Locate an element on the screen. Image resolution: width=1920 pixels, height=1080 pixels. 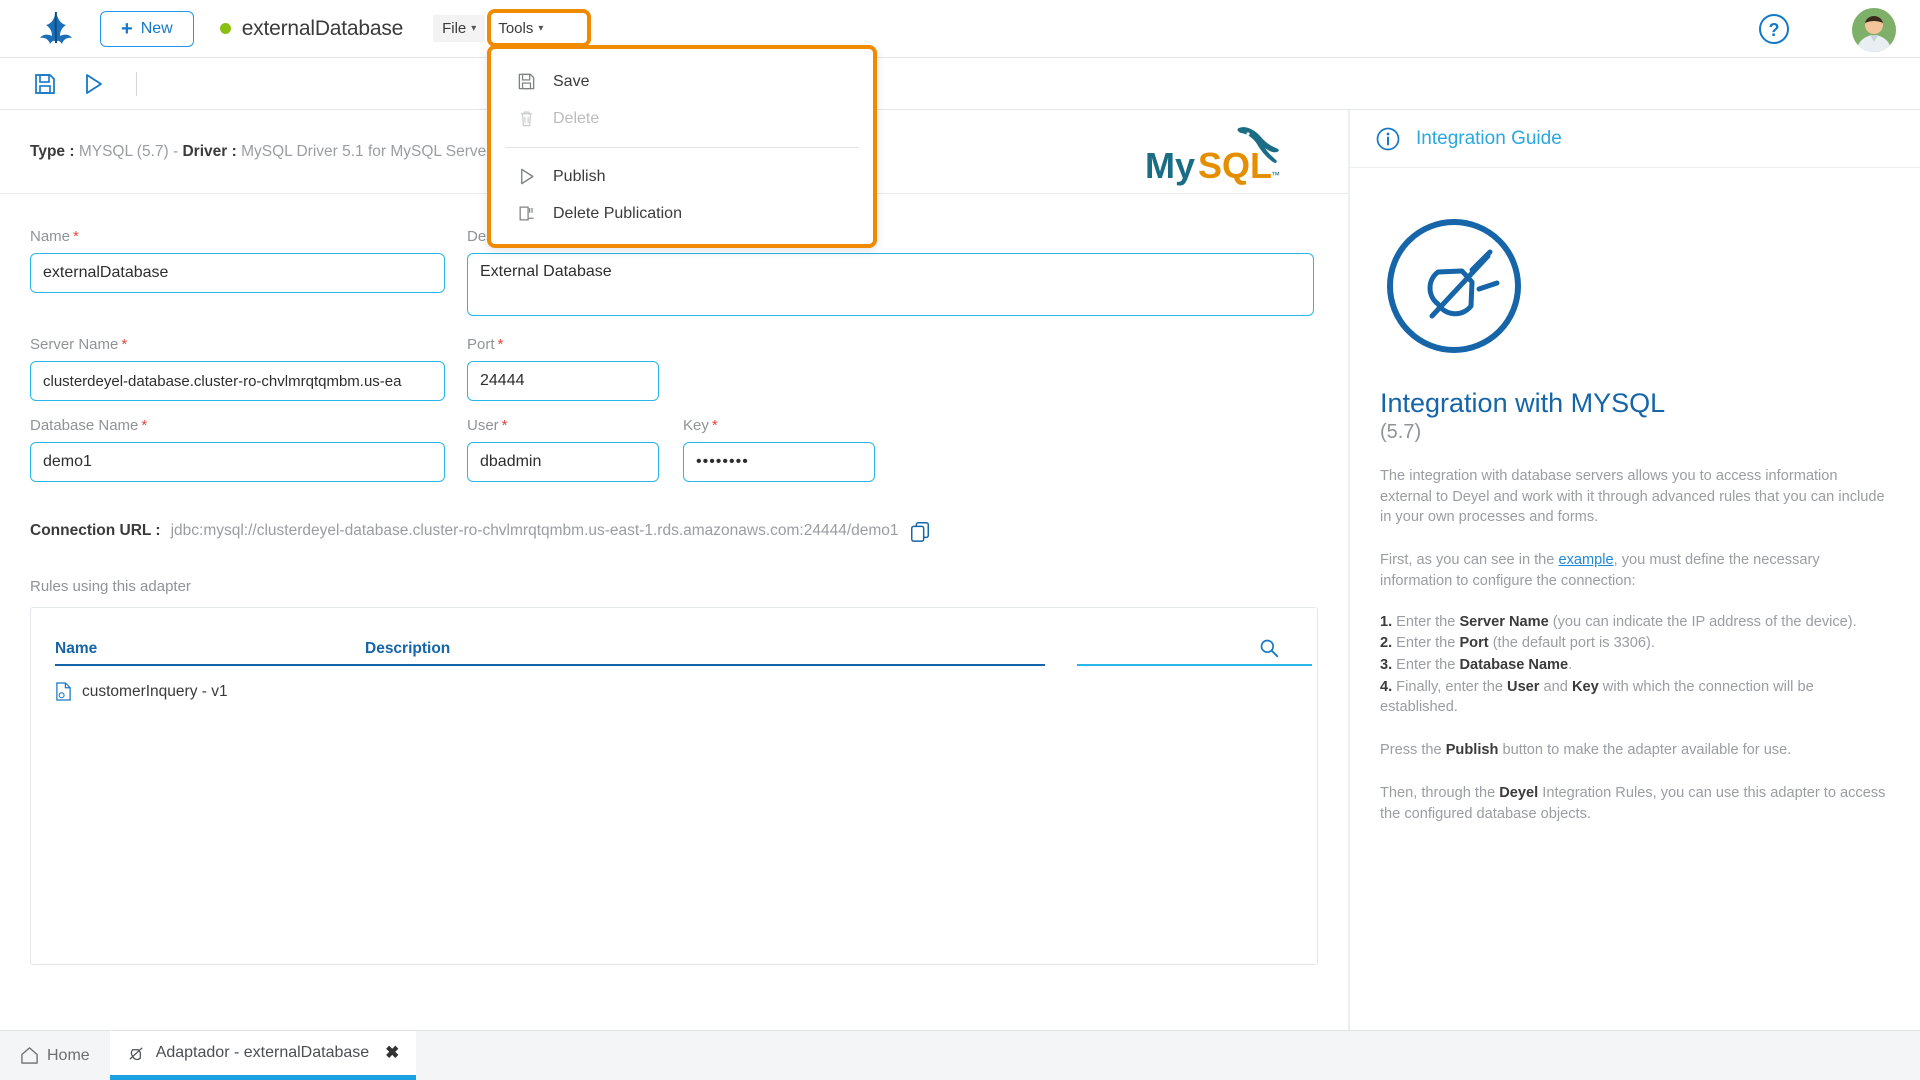
rules-table-header: Name Description is located at coordinates (674, 637).